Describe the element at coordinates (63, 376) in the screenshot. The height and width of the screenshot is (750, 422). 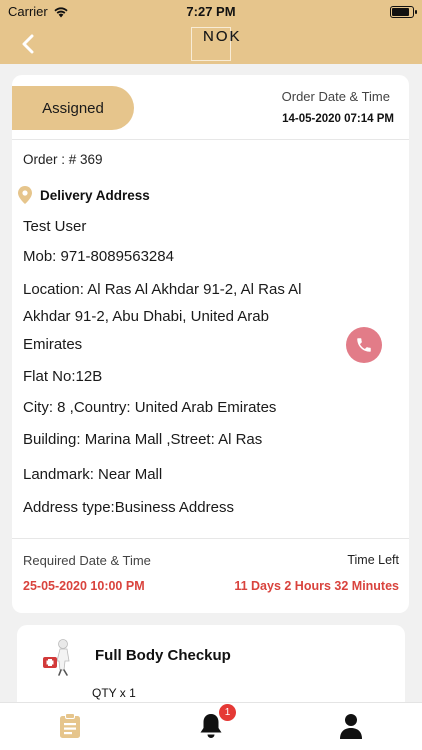
I see `flat-number: Flat No:12B` at that location.